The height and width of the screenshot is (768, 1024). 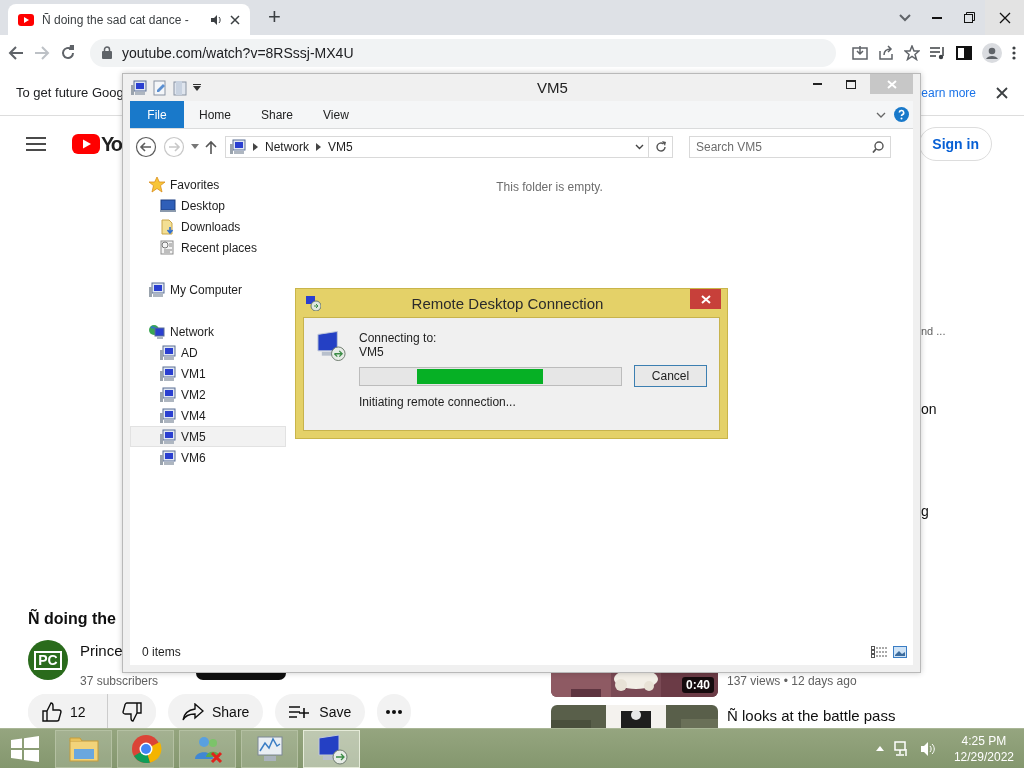 What do you see at coordinates (549, 187) in the screenshot?
I see `empty-folder-text: This folder is empty.` at bounding box center [549, 187].